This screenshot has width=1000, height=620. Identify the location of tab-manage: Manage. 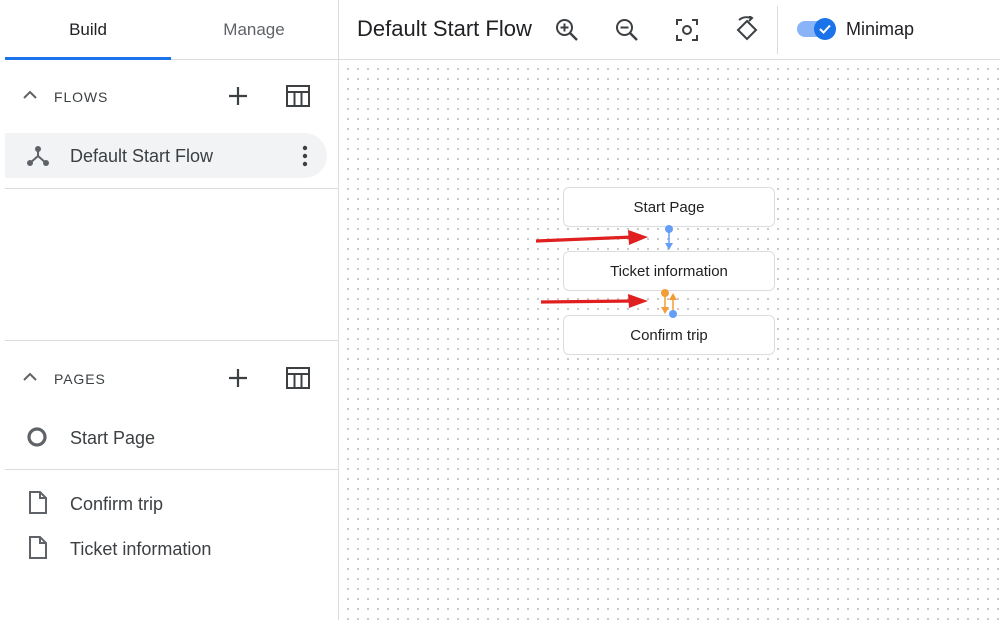
(254, 29).